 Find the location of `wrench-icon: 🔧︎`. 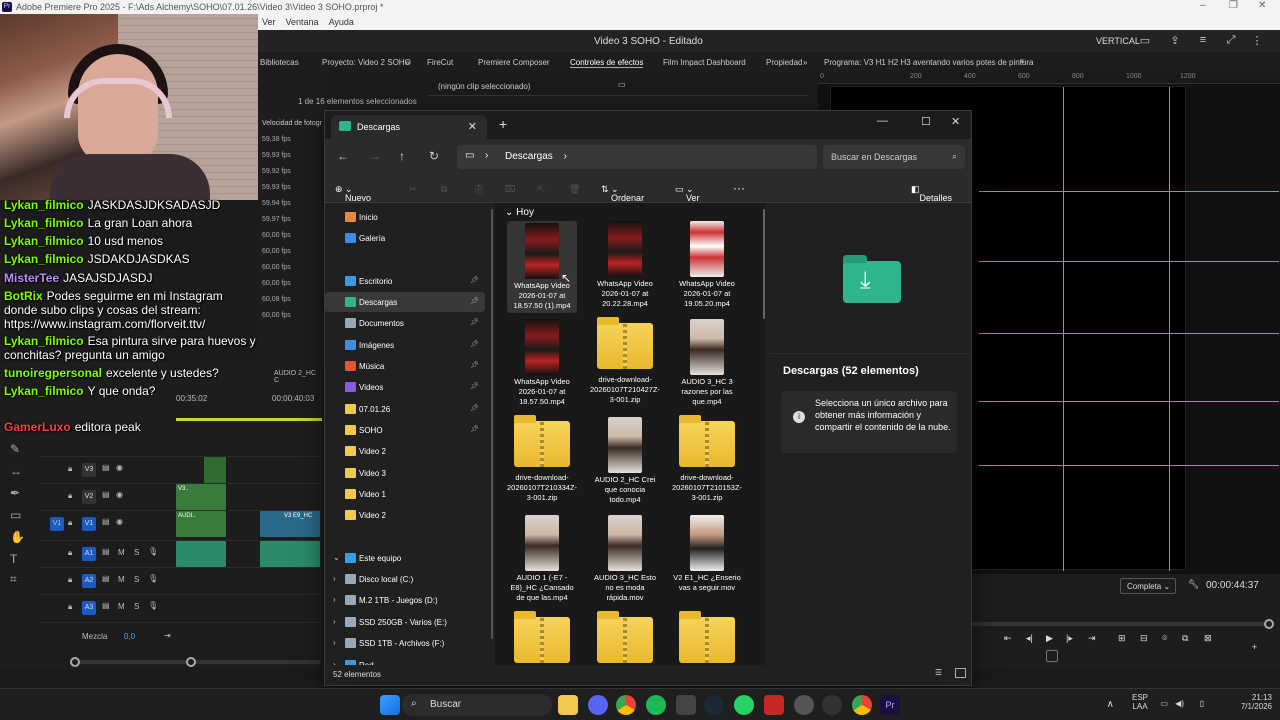

wrench-icon: 🔧︎ is located at coordinates (1193, 584).